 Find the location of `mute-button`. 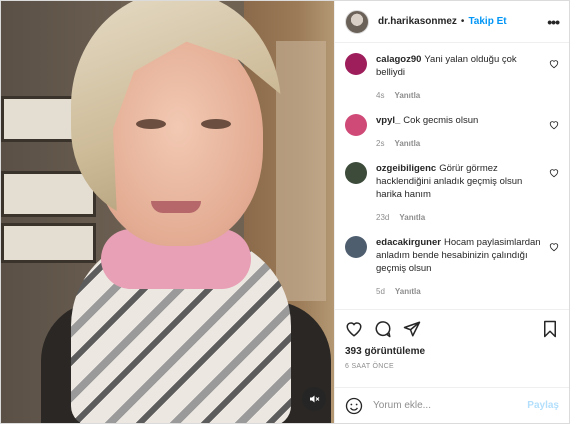

mute-button is located at coordinates (314, 399).